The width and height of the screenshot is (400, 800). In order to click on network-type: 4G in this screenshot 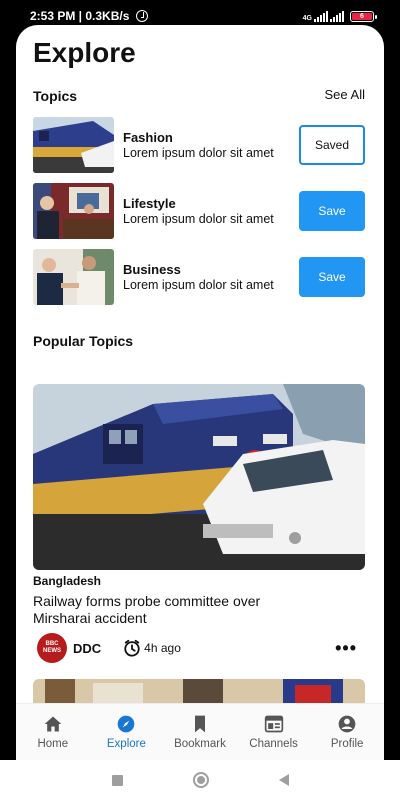, I will do `click(307, 18)`.